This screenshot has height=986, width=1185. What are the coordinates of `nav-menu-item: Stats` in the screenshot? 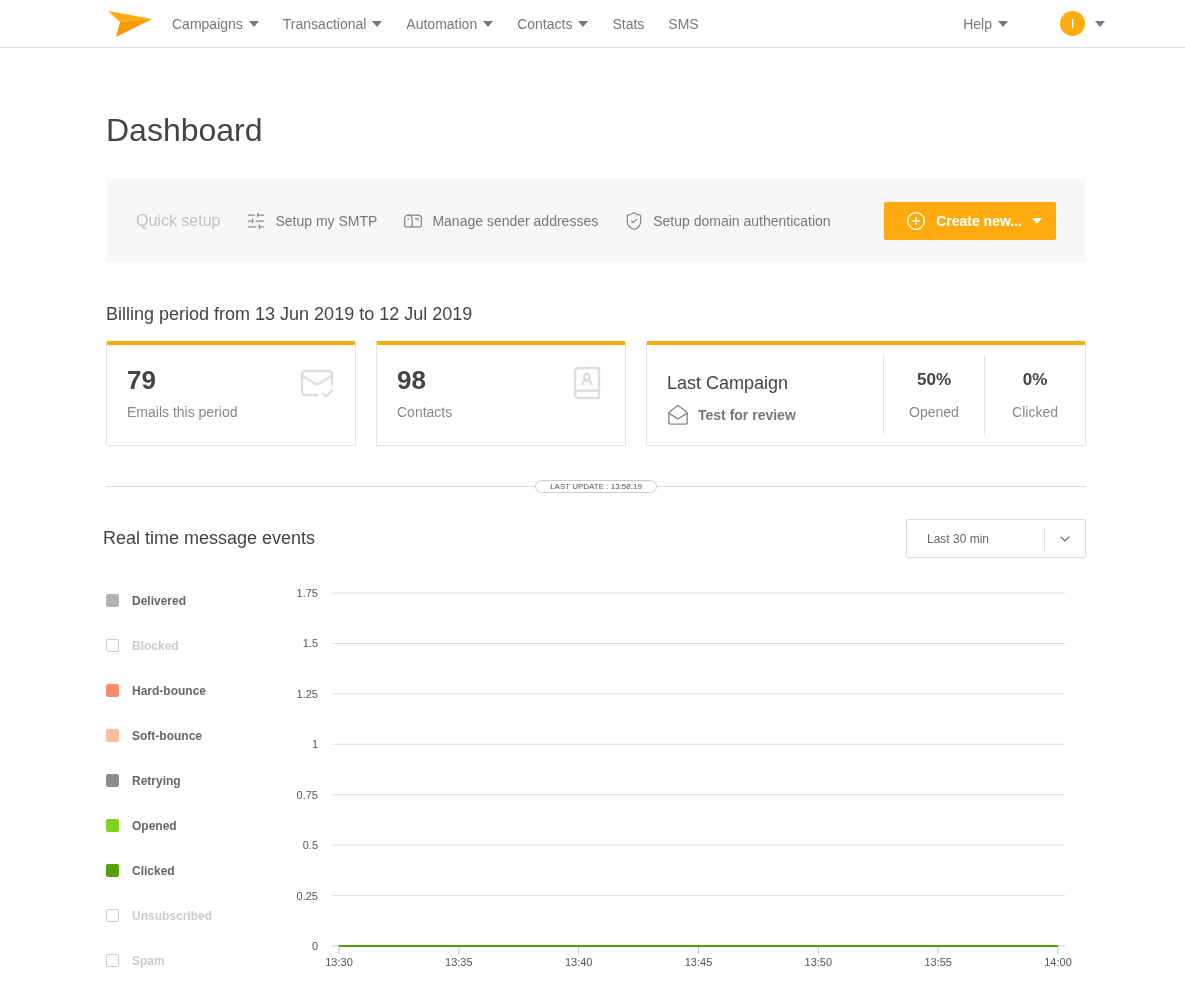 It's located at (628, 23).